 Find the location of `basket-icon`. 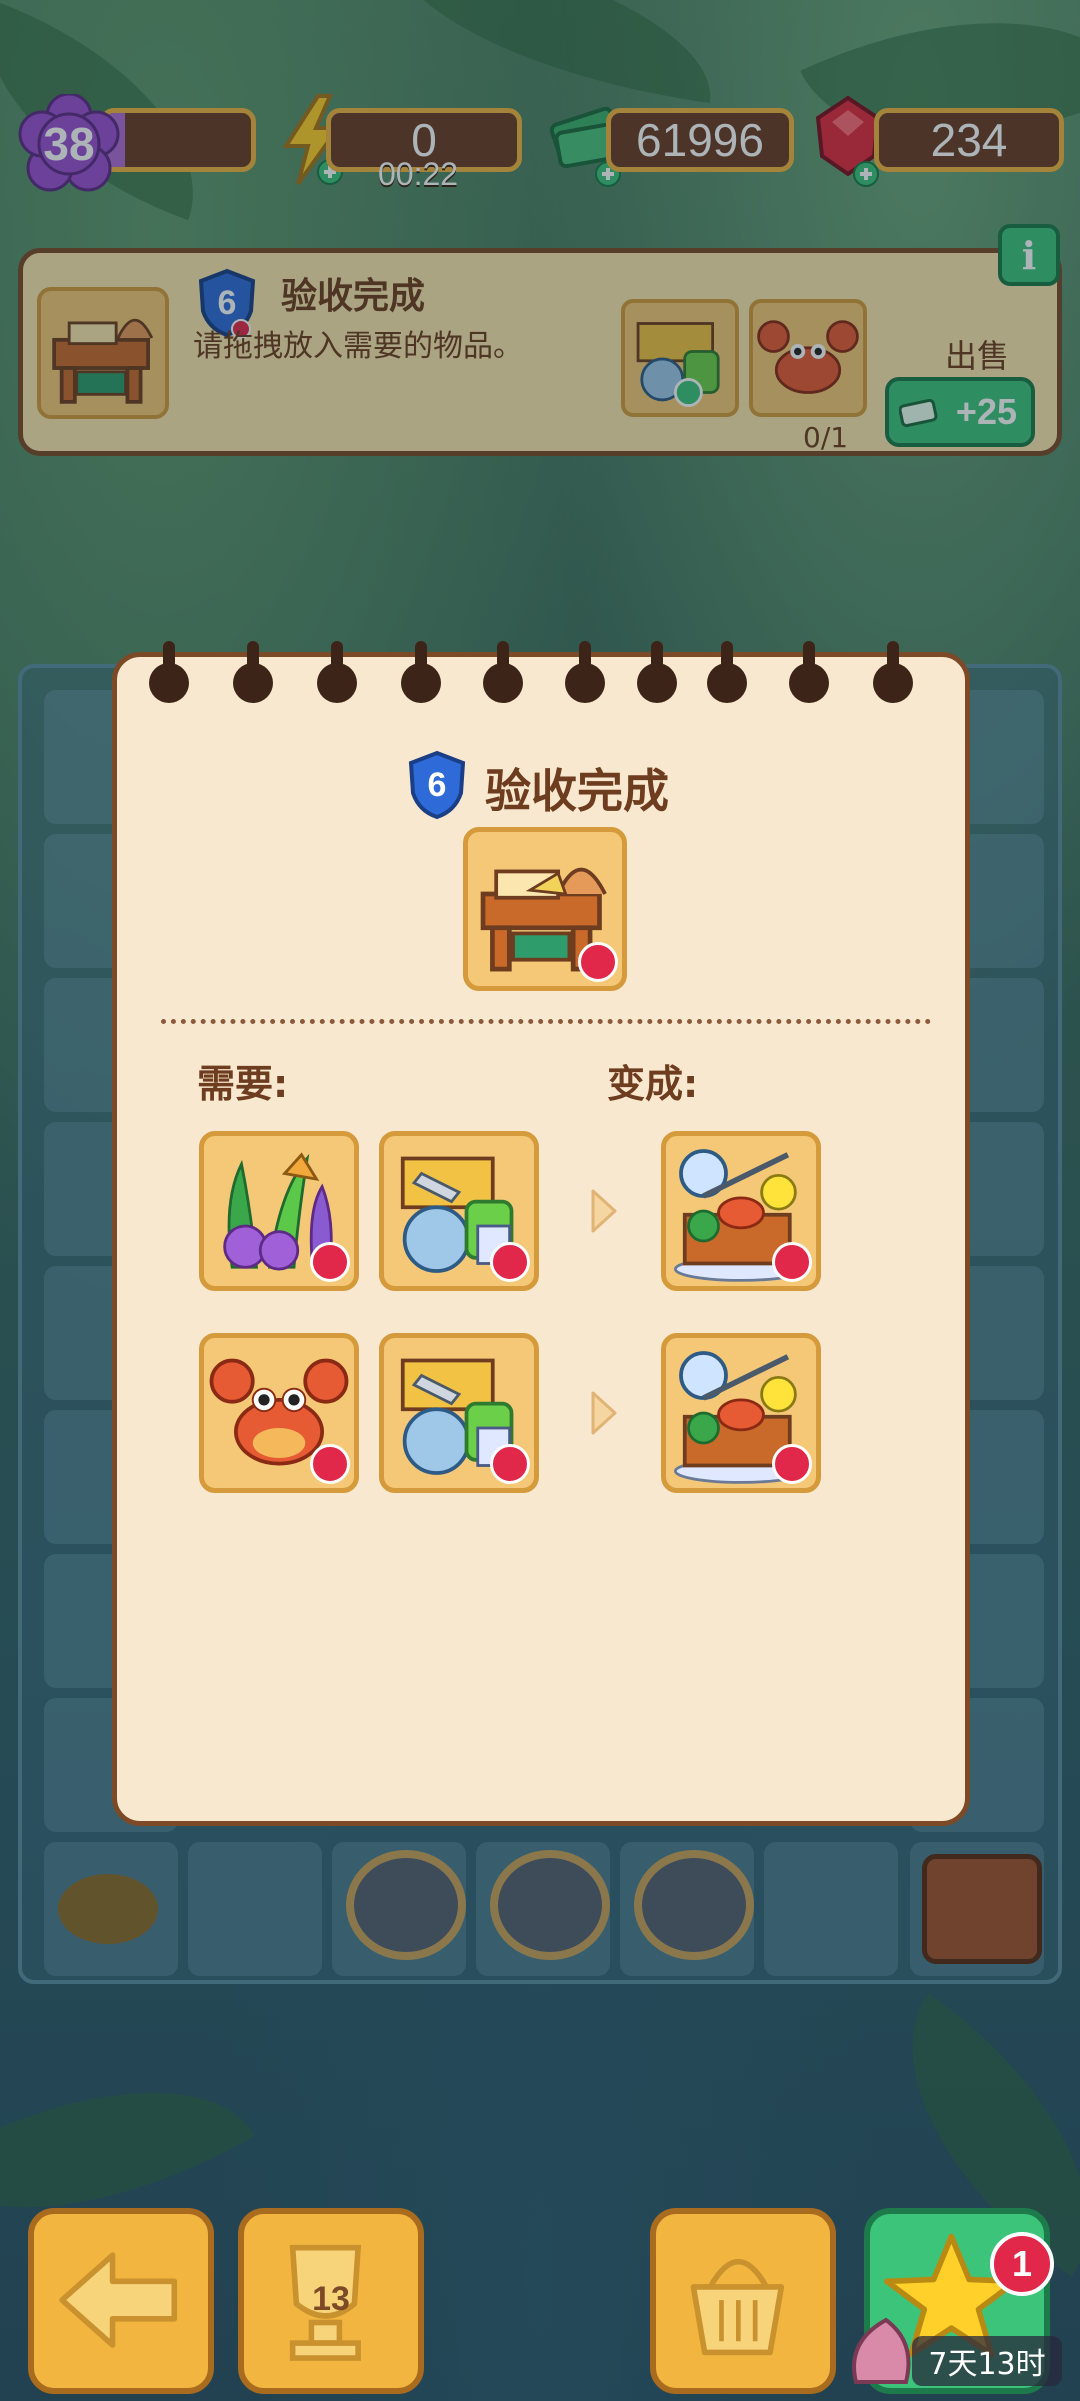

basket-icon is located at coordinates (737, 2307).